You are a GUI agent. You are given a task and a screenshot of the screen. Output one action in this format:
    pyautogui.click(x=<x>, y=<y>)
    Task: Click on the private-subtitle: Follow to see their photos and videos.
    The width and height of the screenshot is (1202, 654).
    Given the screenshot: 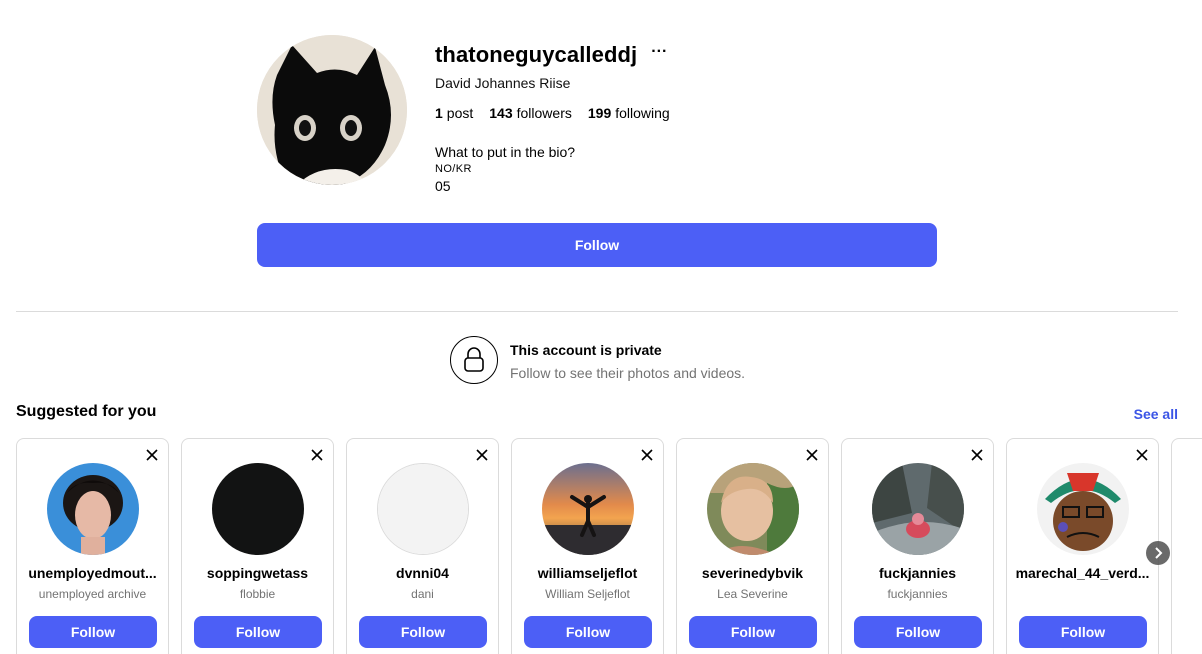 What is the action you would take?
    pyautogui.click(x=628, y=373)
    